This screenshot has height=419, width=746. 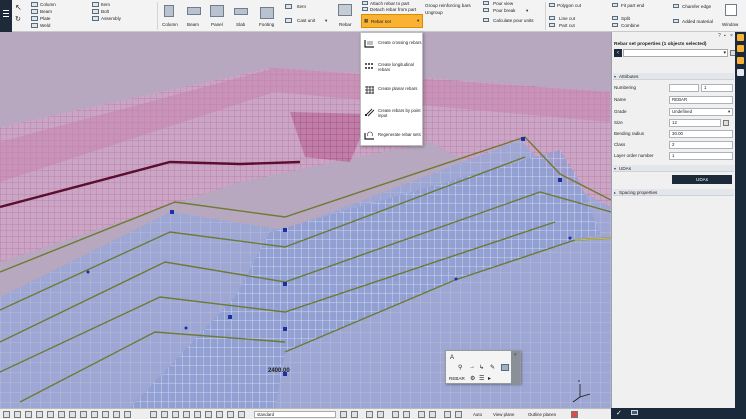 I want to click on ribbon-group-label: Group reinforcing bars, so click(x=448, y=5).